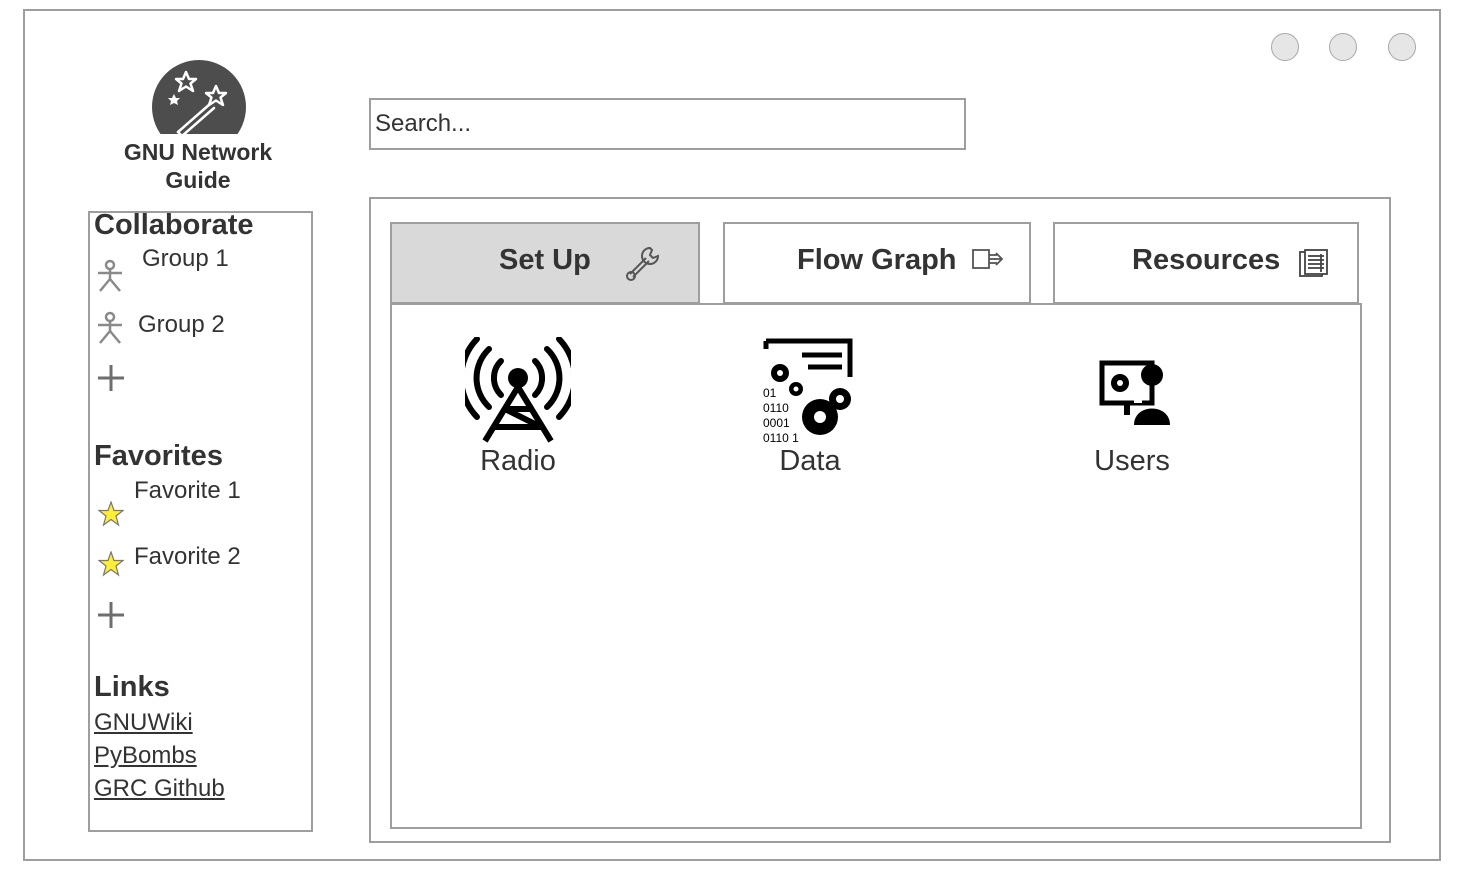  Describe the element at coordinates (770, 393) in the screenshot. I see `svg-text: 01` at that location.